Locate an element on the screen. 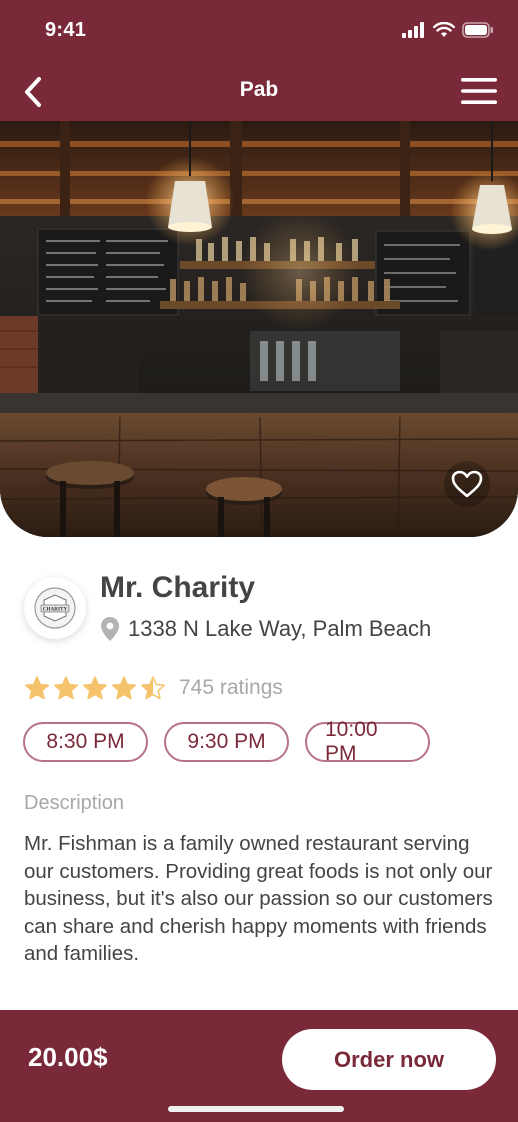 The width and height of the screenshot is (518, 1122). battery-icon is located at coordinates (477, 30).